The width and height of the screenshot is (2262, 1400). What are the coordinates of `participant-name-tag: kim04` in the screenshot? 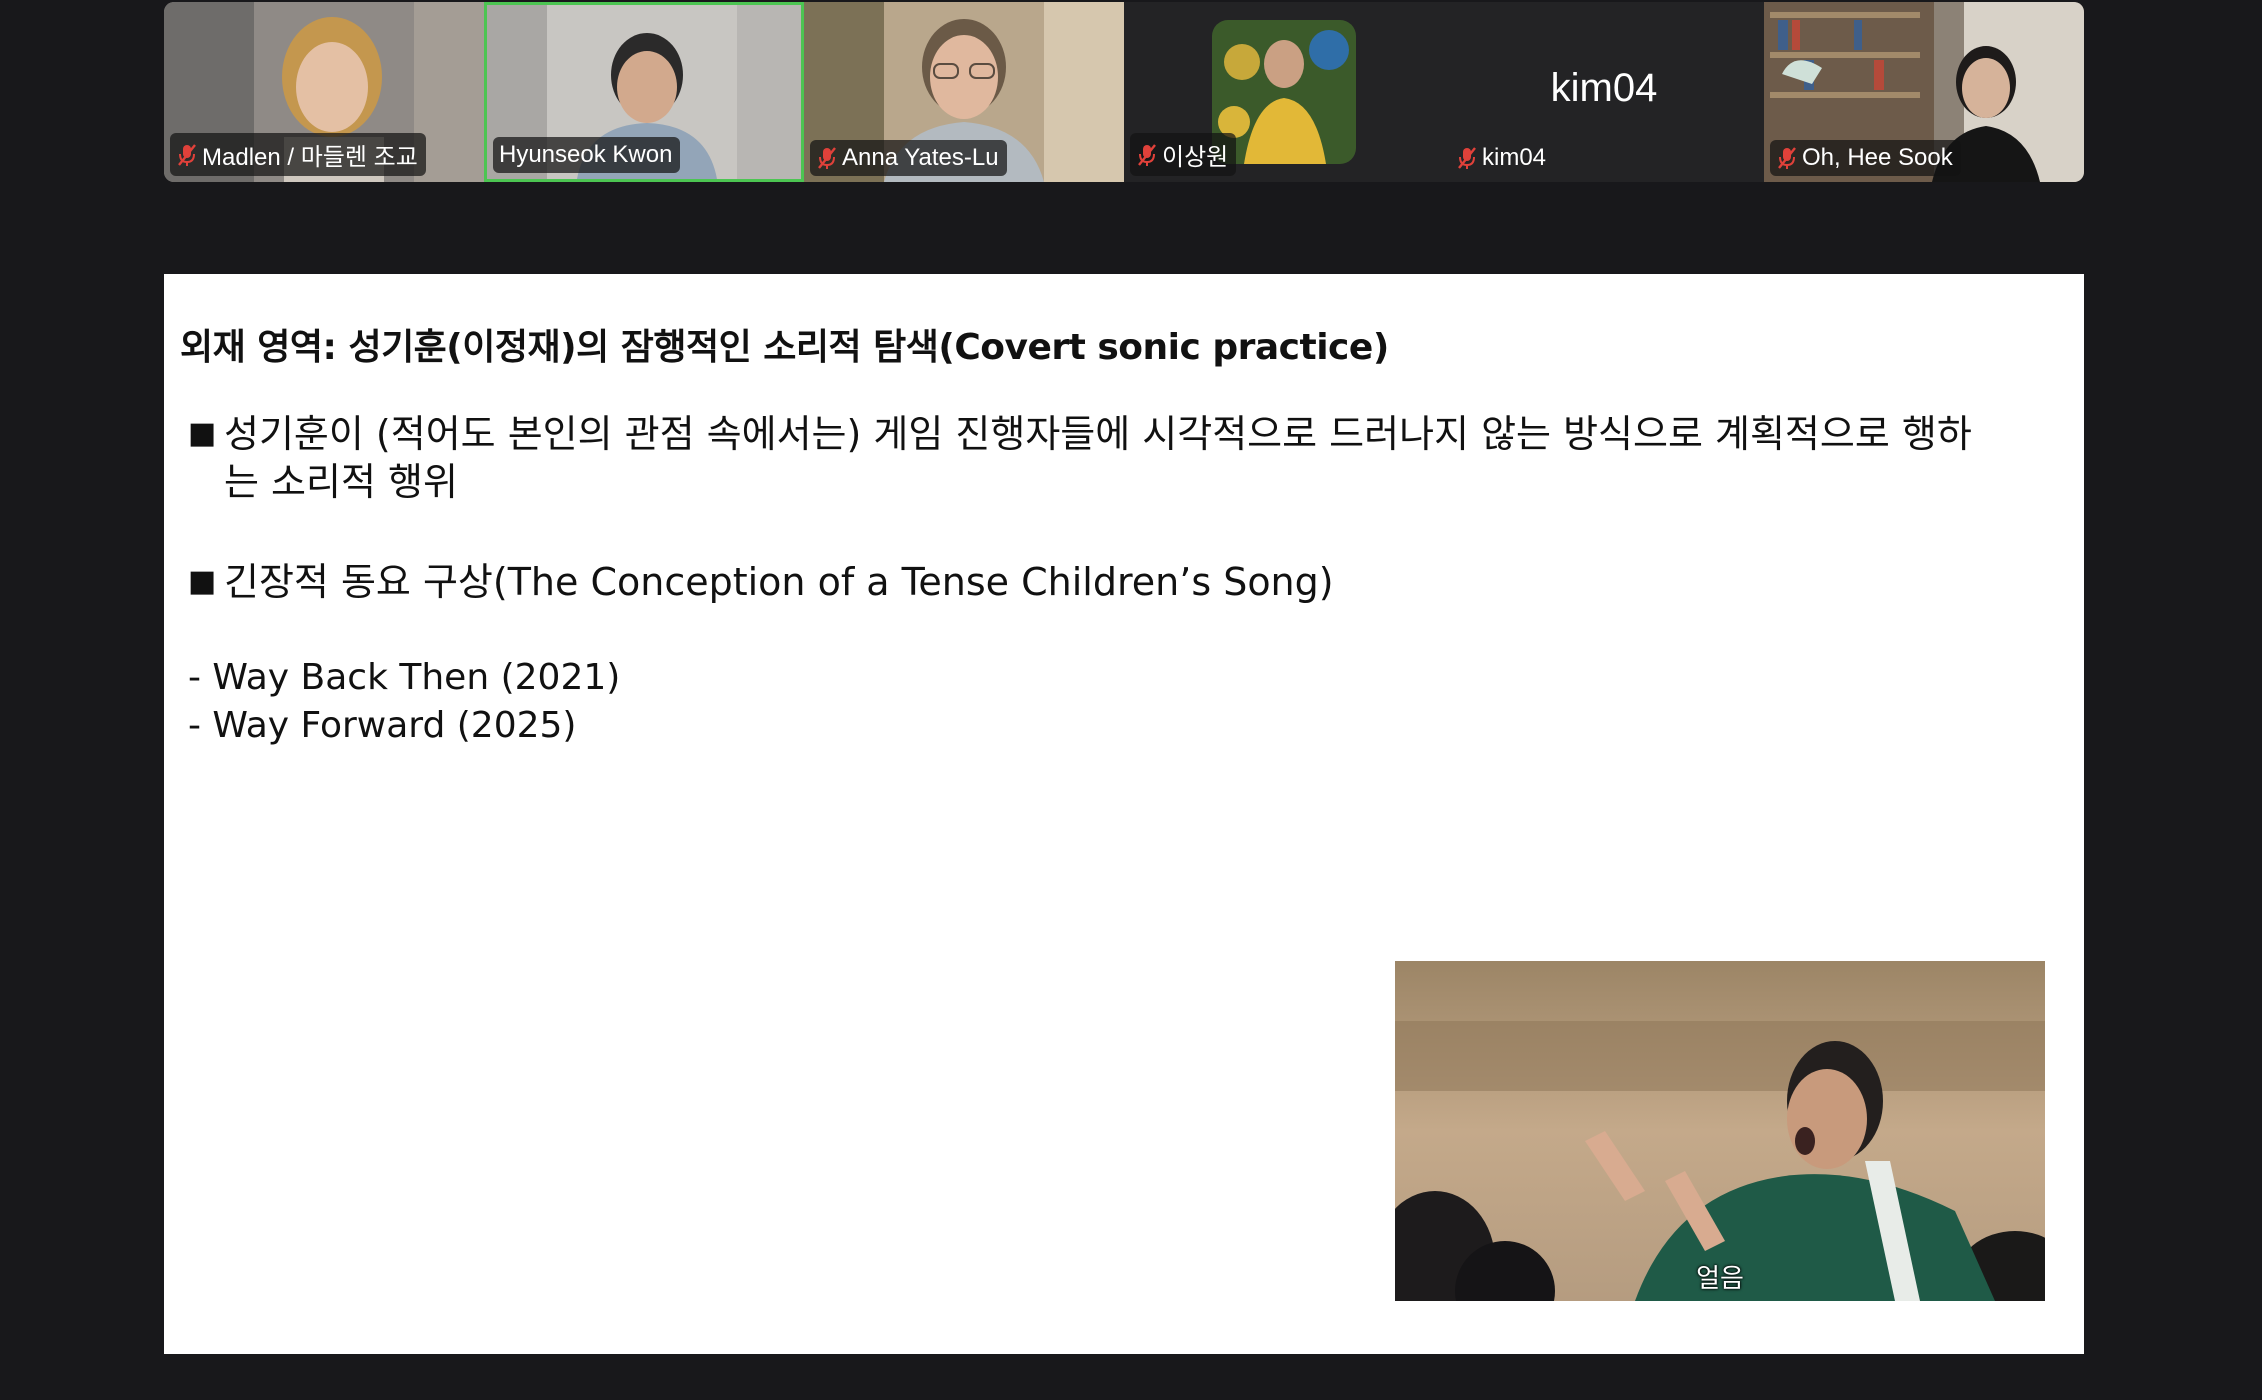 It's located at (1502, 158).